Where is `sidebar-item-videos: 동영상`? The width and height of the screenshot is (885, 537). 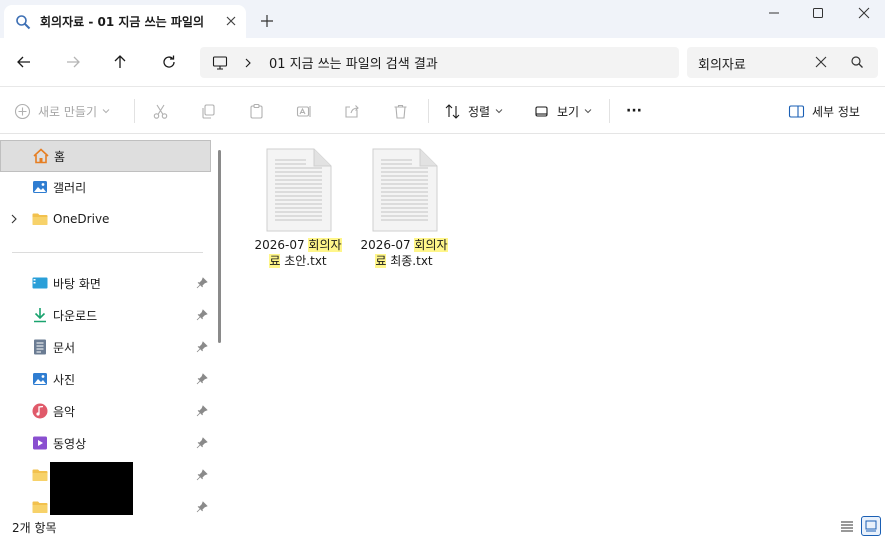 sidebar-item-videos: 동영상 is located at coordinates (105, 443).